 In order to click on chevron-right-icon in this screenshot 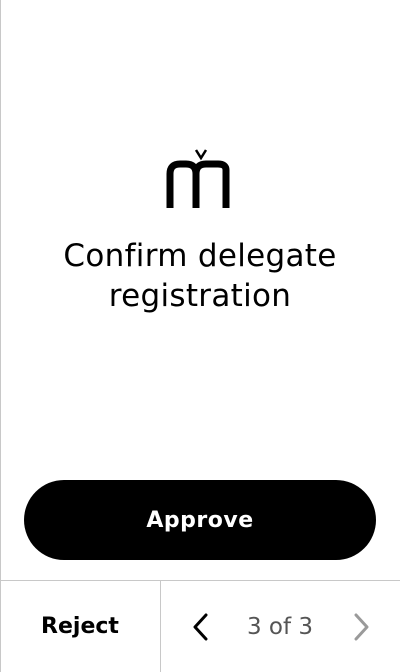, I will do `click(361, 627)`.